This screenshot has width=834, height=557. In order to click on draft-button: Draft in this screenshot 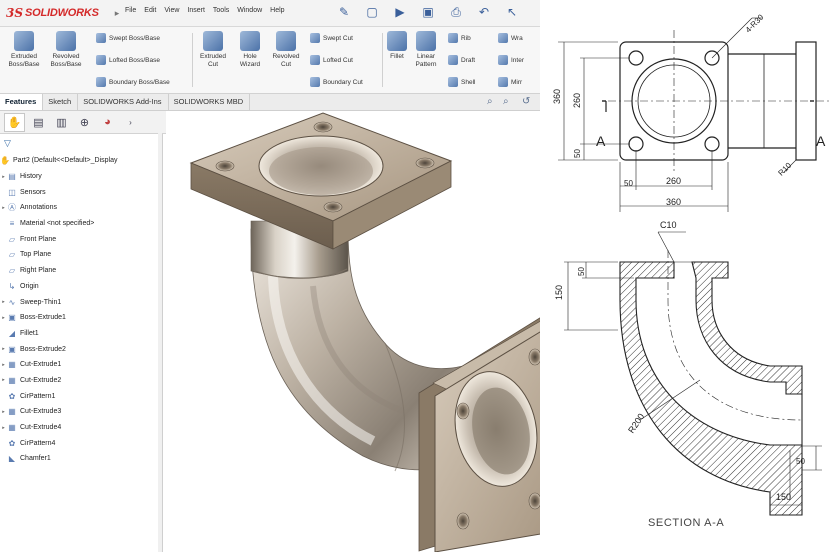, I will do `click(461, 60)`.